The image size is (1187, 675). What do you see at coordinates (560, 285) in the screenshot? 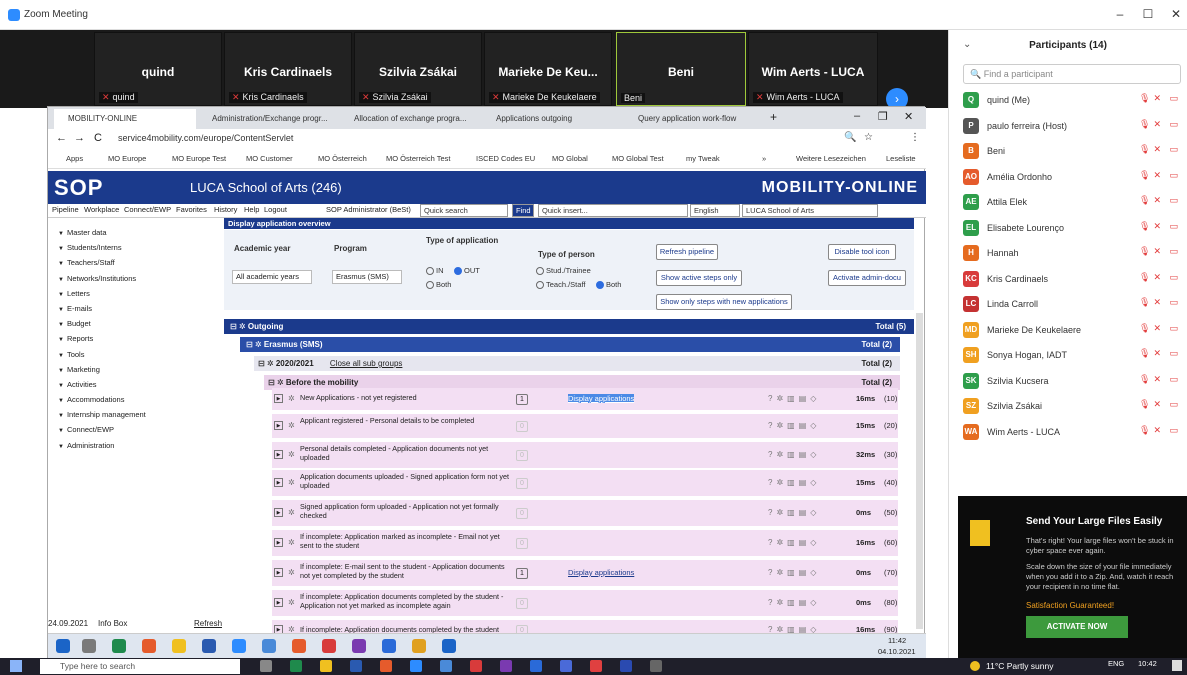
I see `type-person-teach-radio: Teach./Staff` at bounding box center [560, 285].